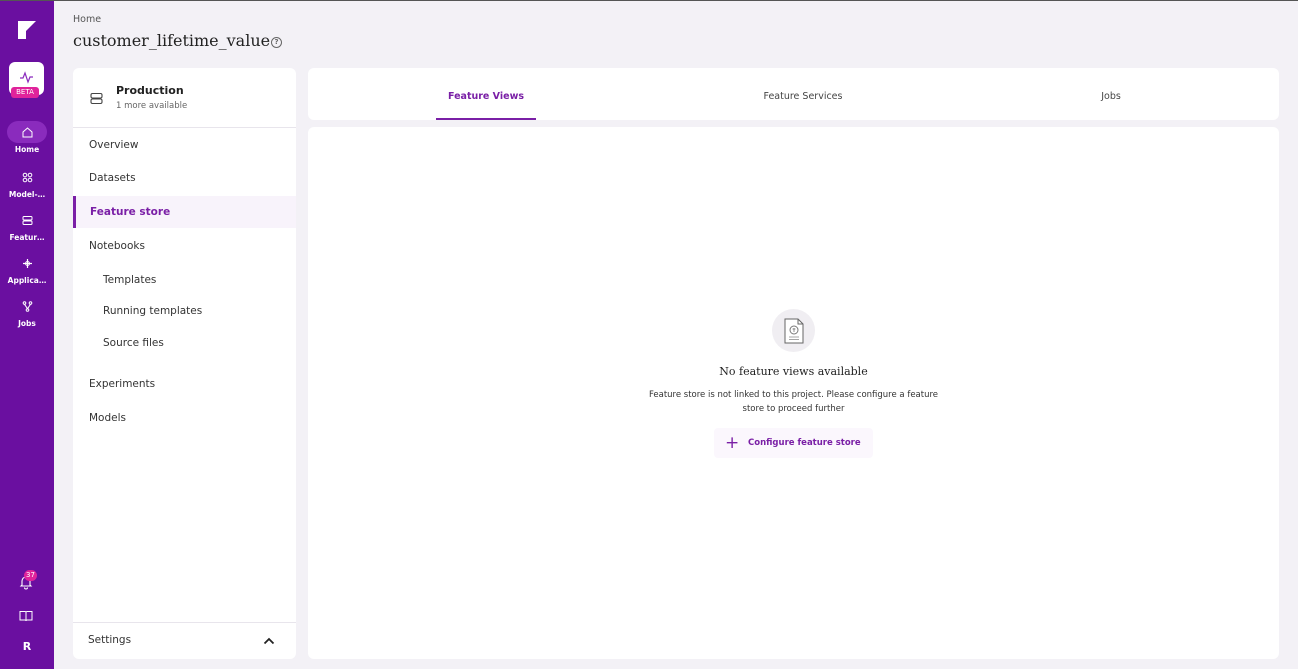  Describe the element at coordinates (172, 40) in the screenshot. I see `page-title: customer_lifetime_value` at that location.